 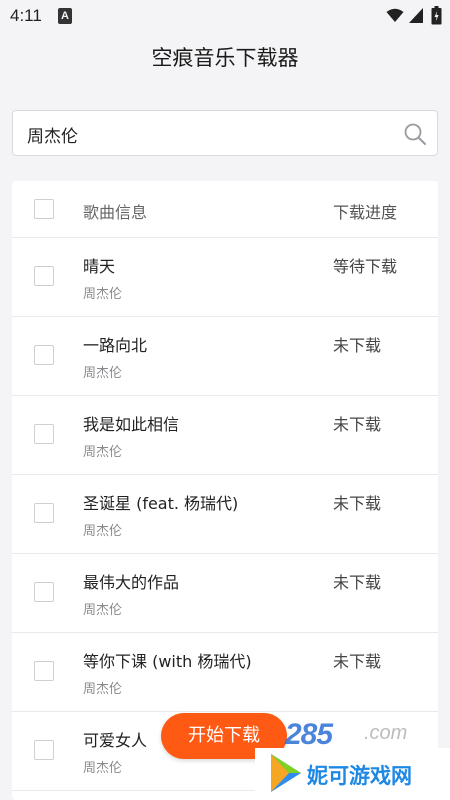 I want to click on watermark-suffix: .com, so click(x=386, y=733).